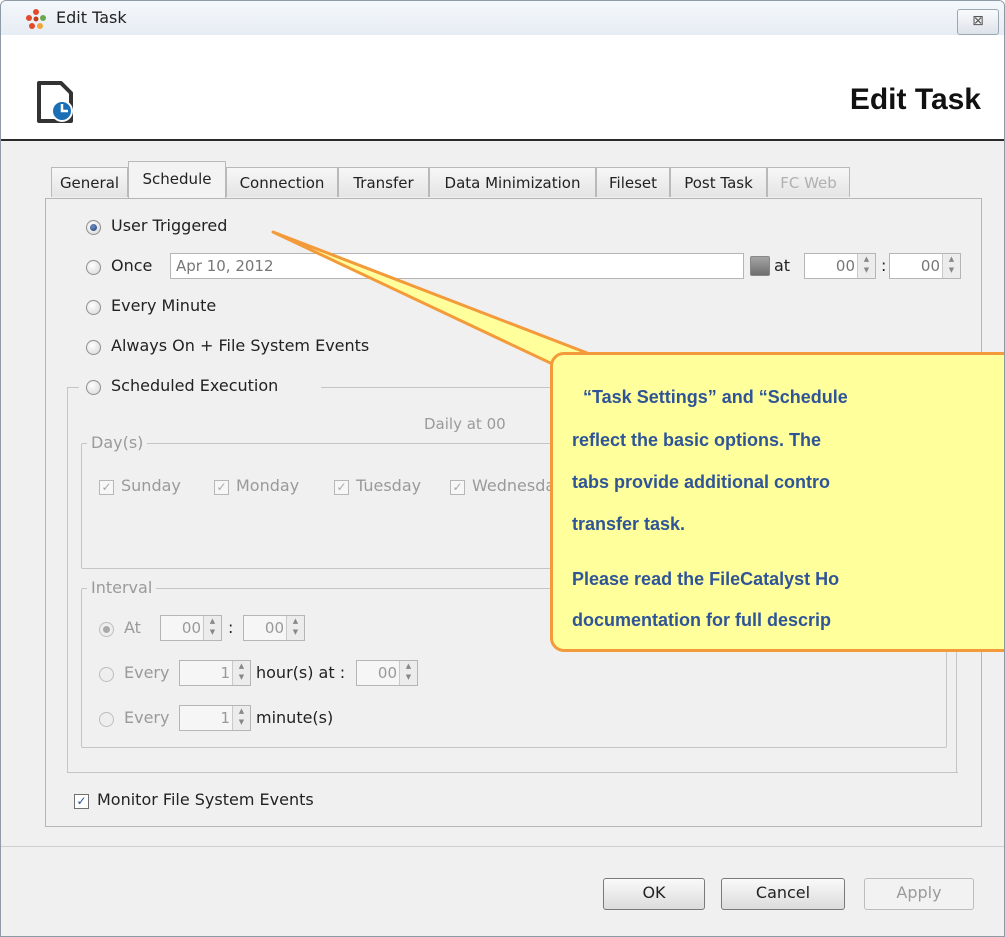 The height and width of the screenshot is (937, 1005). I want to click on callout-line: “Task Settings” and “Schedule, so click(715, 397).